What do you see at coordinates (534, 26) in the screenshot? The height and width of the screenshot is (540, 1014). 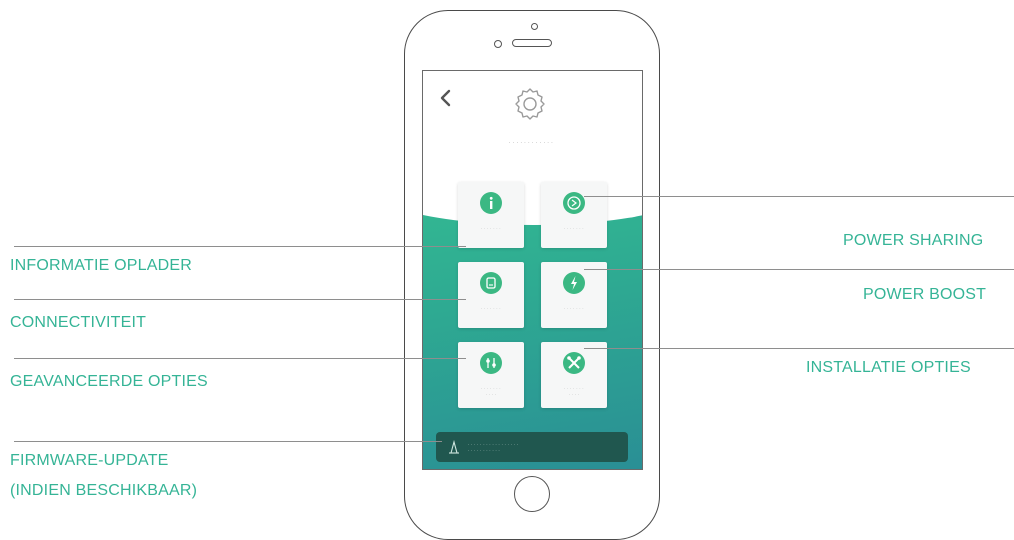 I see `camera-dot` at bounding box center [534, 26].